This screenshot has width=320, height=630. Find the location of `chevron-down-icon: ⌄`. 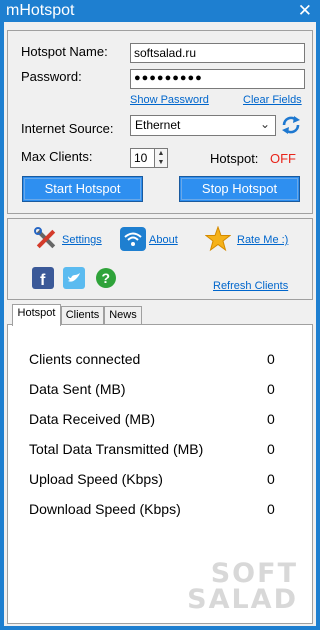

chevron-down-icon: ⌄ is located at coordinates (265, 124).